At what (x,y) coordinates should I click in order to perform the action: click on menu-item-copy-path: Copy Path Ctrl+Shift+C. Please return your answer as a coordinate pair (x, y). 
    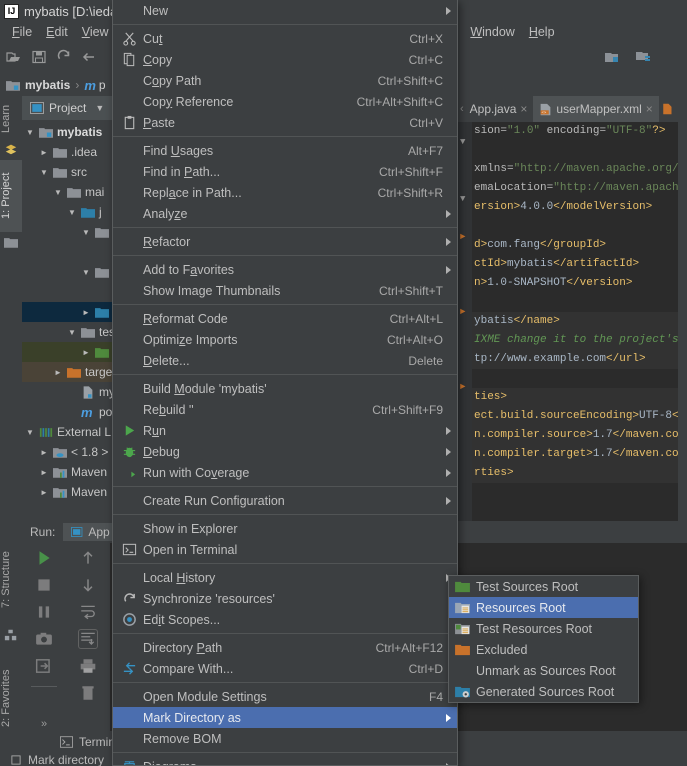
    Looking at the image, I should click on (285, 80).